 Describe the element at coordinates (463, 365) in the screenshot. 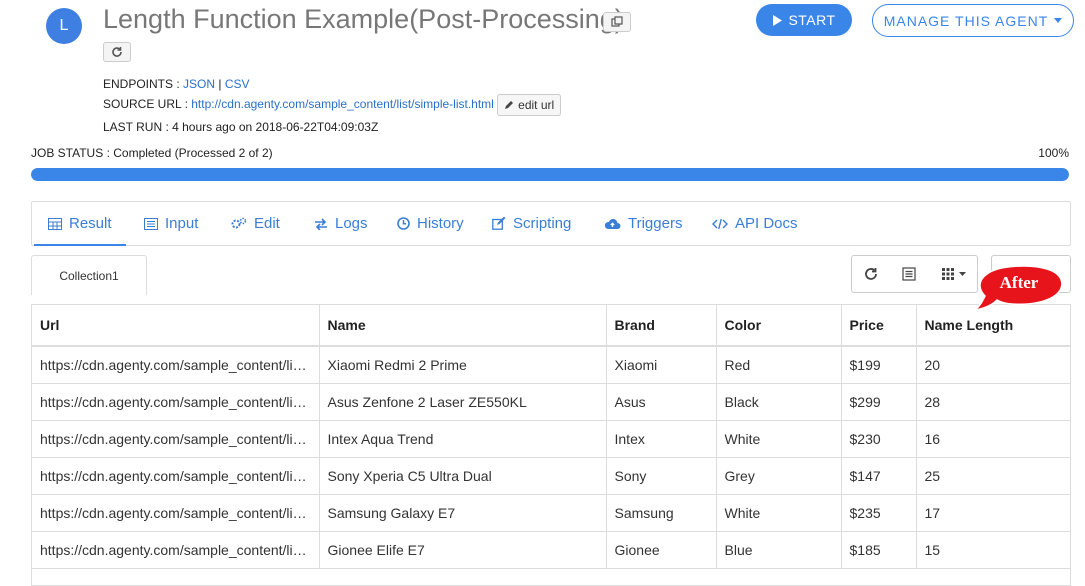

I see `cell-name: Xiaomi Redmi 2 Prime` at that location.